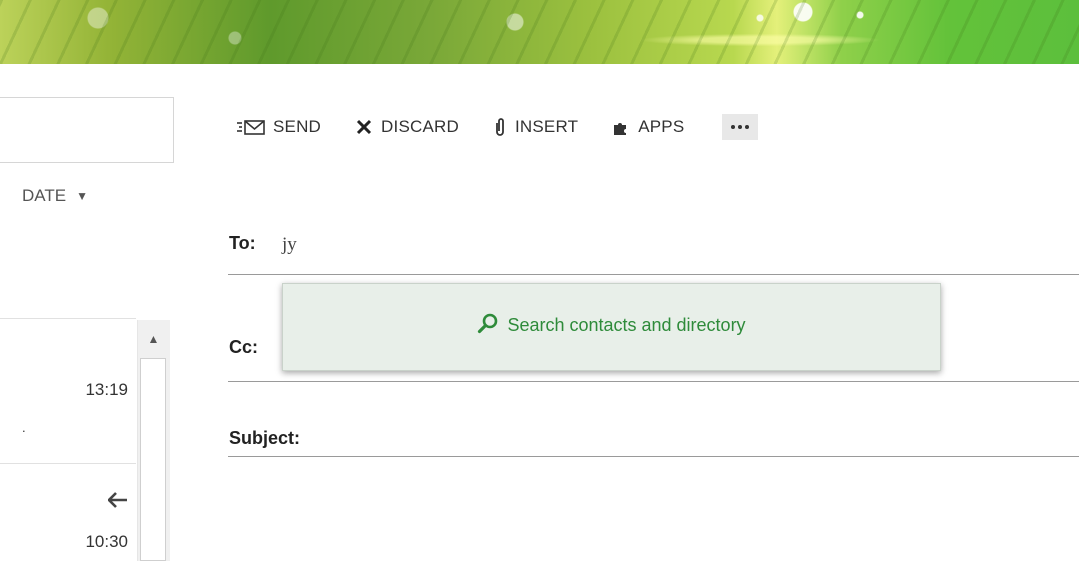 The width and height of the screenshot is (1079, 561). I want to click on send-label: SEND, so click(297, 126).